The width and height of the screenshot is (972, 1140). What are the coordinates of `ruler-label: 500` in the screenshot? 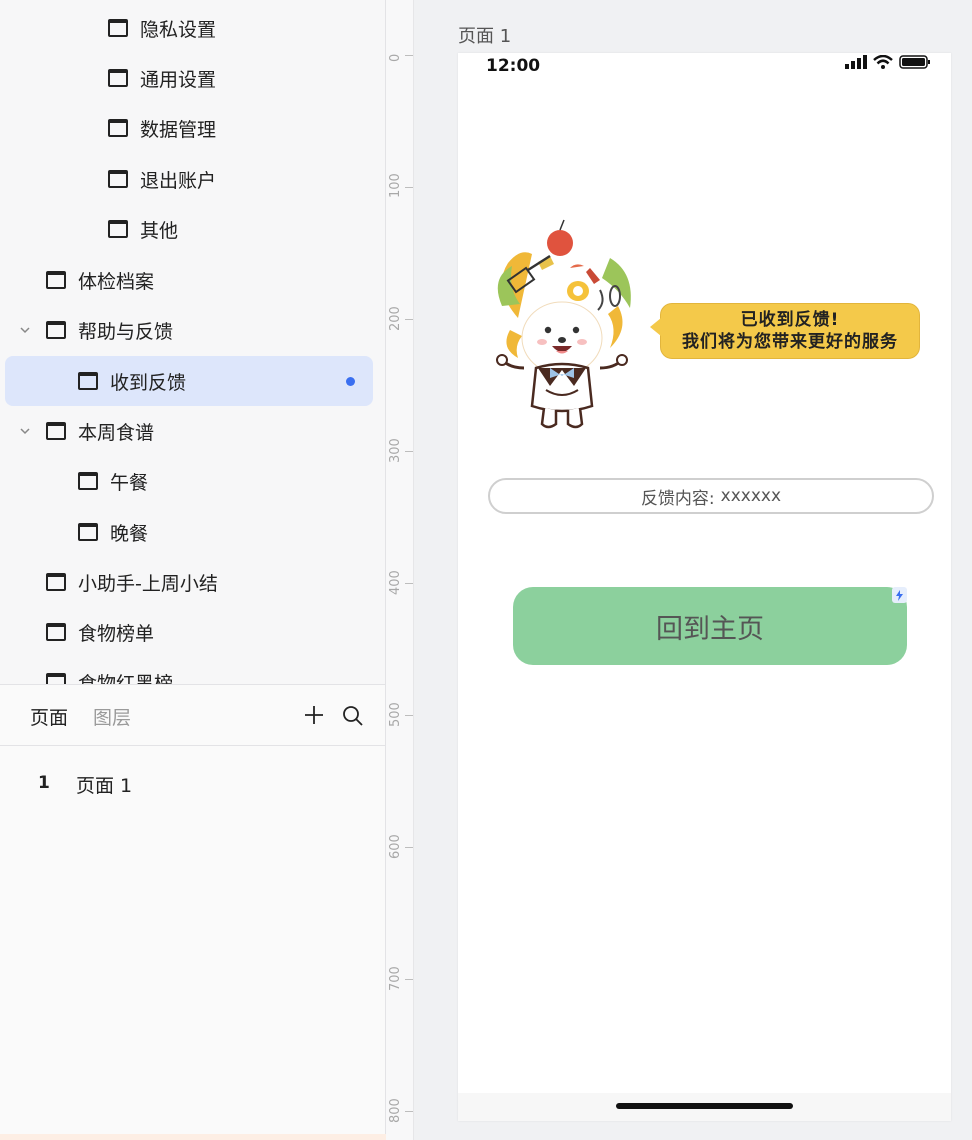 It's located at (395, 714).